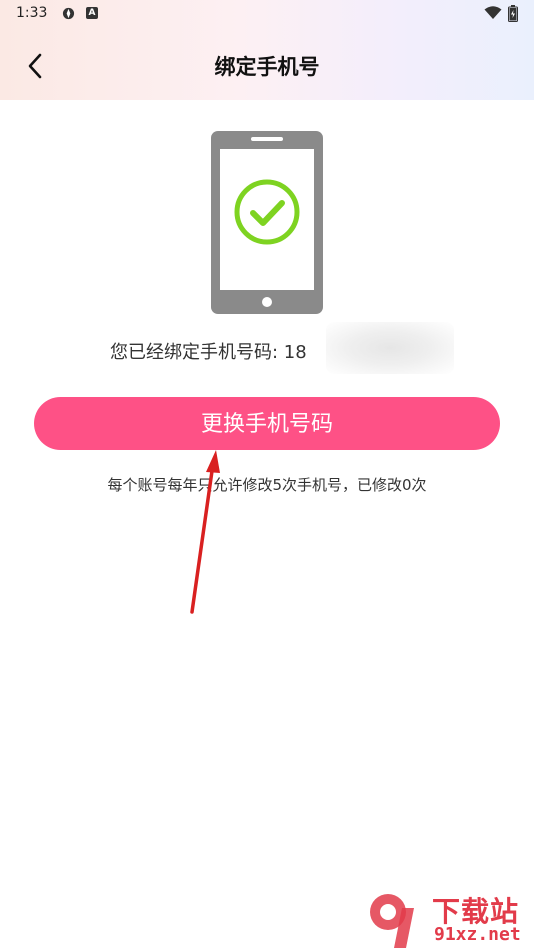 The width and height of the screenshot is (534, 950). I want to click on nav-bar: 绑定手机号, so click(267, 68).